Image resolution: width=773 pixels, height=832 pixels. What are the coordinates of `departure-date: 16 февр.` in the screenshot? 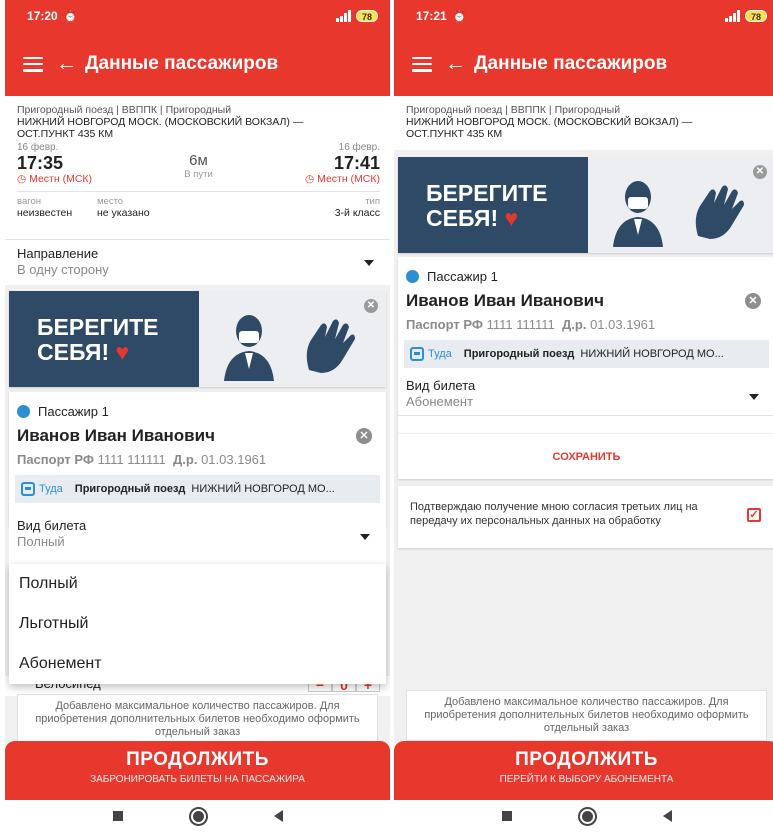 It's located at (38, 147).